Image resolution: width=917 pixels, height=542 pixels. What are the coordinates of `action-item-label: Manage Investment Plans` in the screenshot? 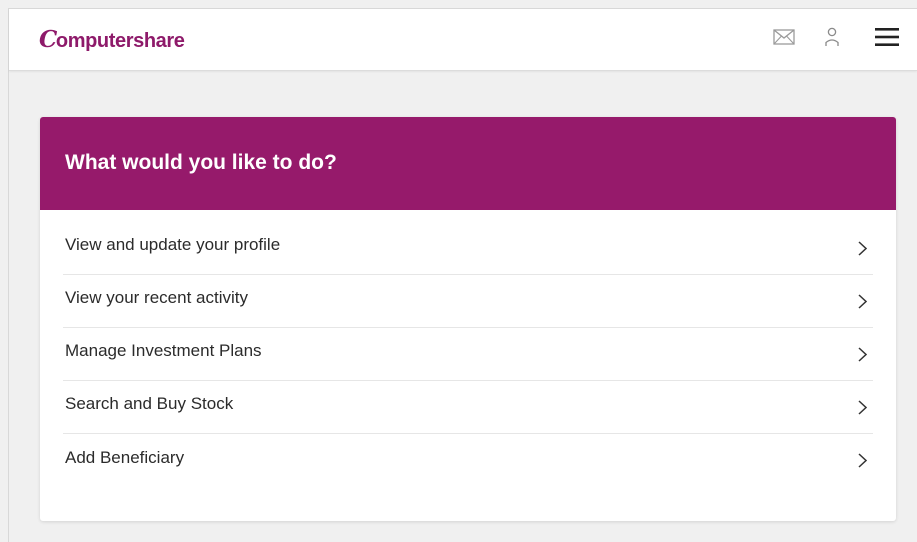 It's located at (163, 350).